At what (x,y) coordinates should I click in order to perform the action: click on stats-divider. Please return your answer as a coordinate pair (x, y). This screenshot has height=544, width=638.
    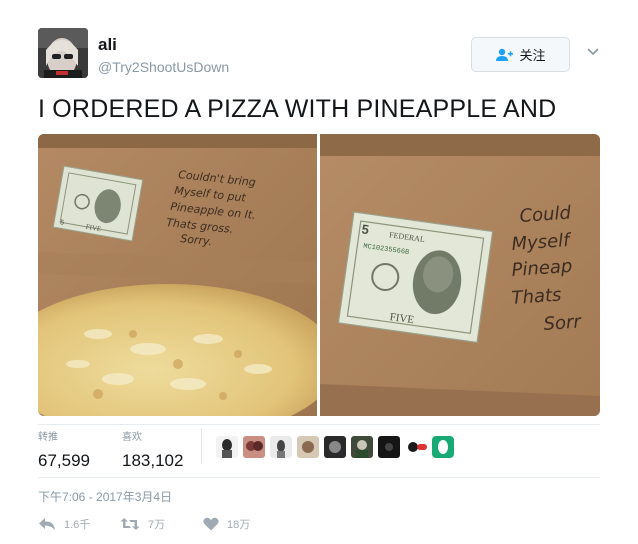
    Looking at the image, I should click on (201, 446).